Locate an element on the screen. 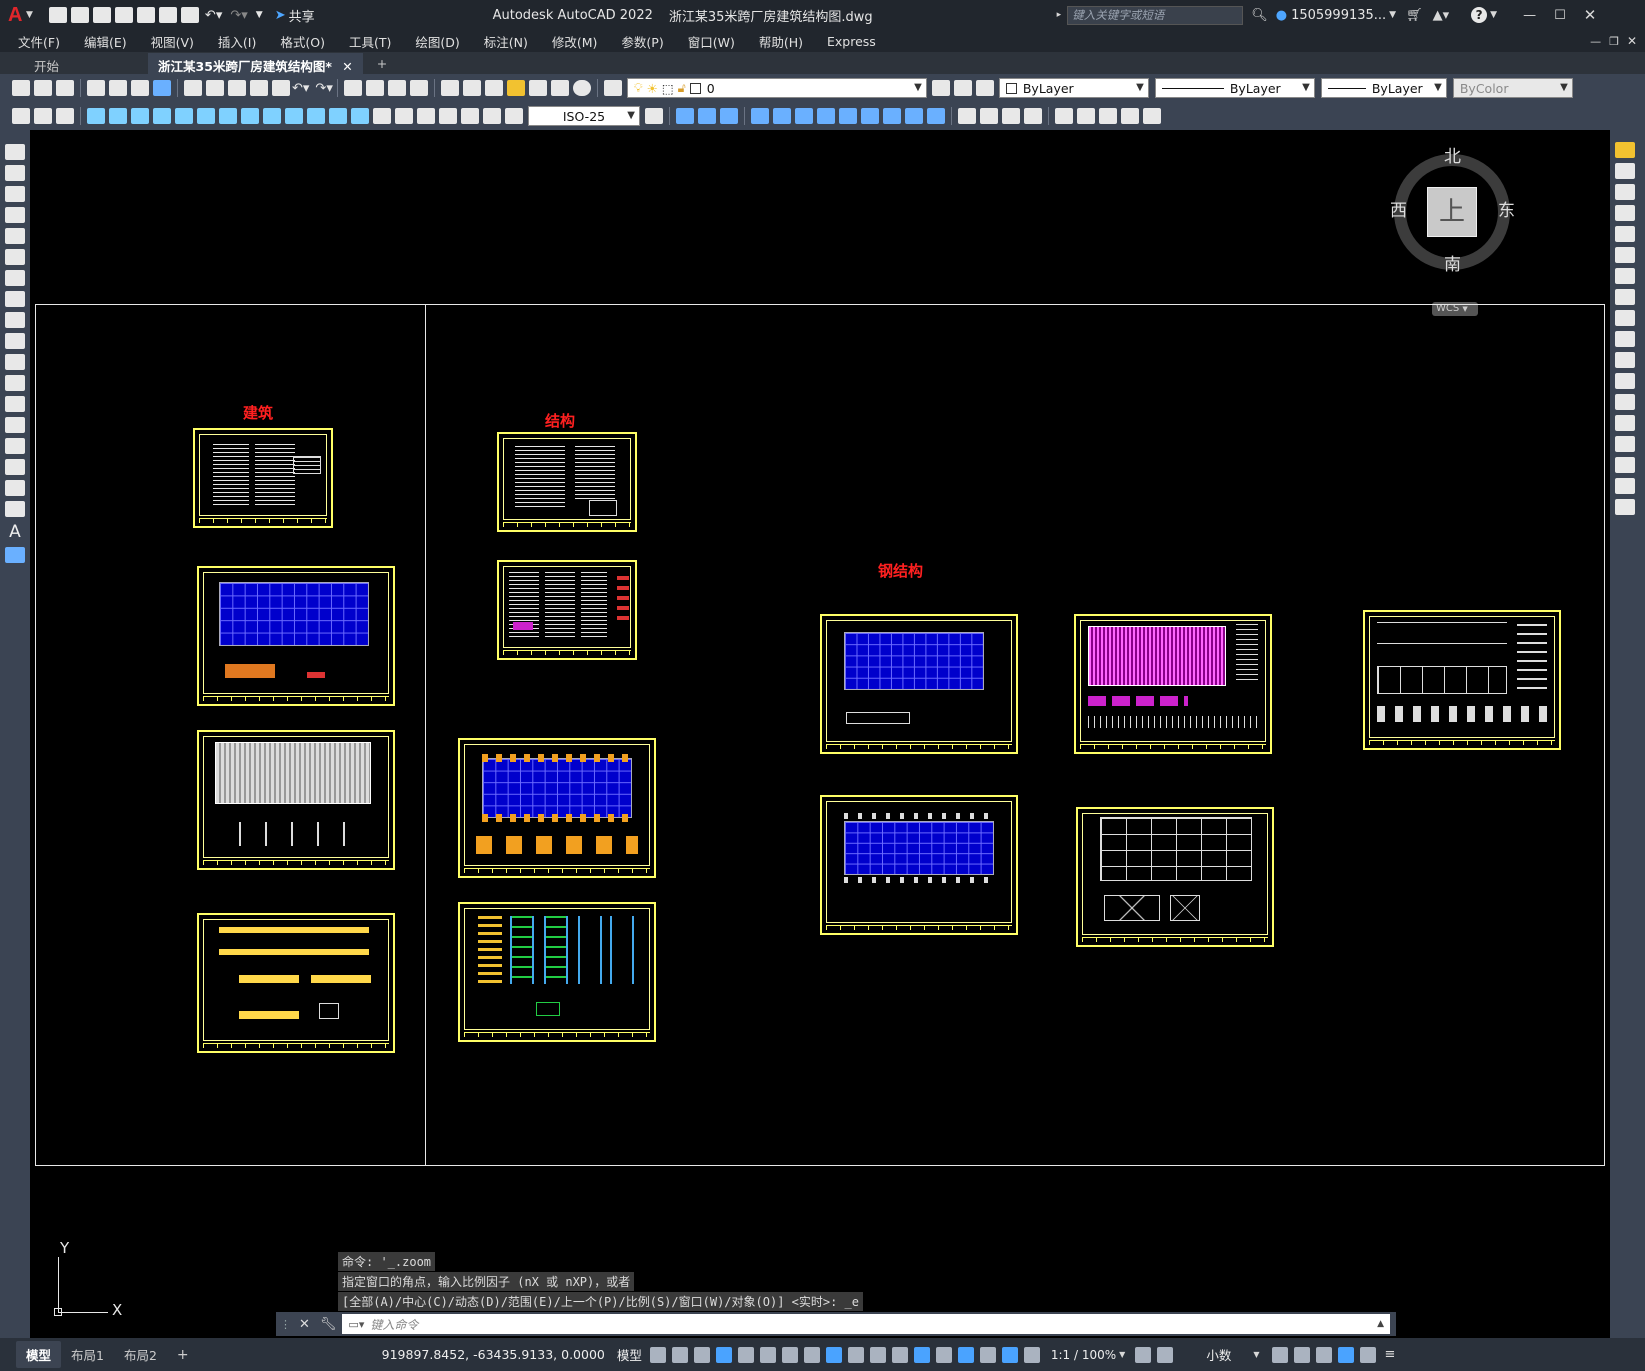  ucs-icon is located at coordinates (685, 116).